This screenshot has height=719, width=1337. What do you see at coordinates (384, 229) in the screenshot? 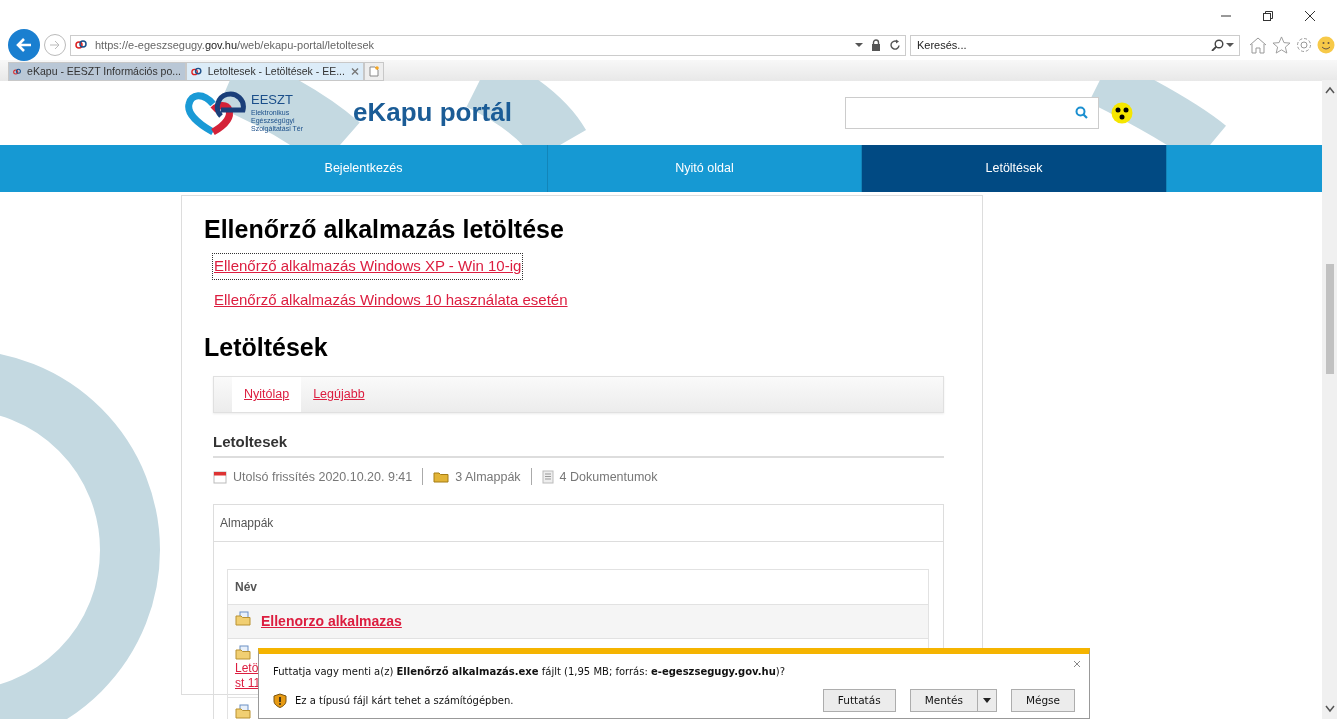
I see `page-heading: Ellenőrző alkalmazás letöltése` at bounding box center [384, 229].